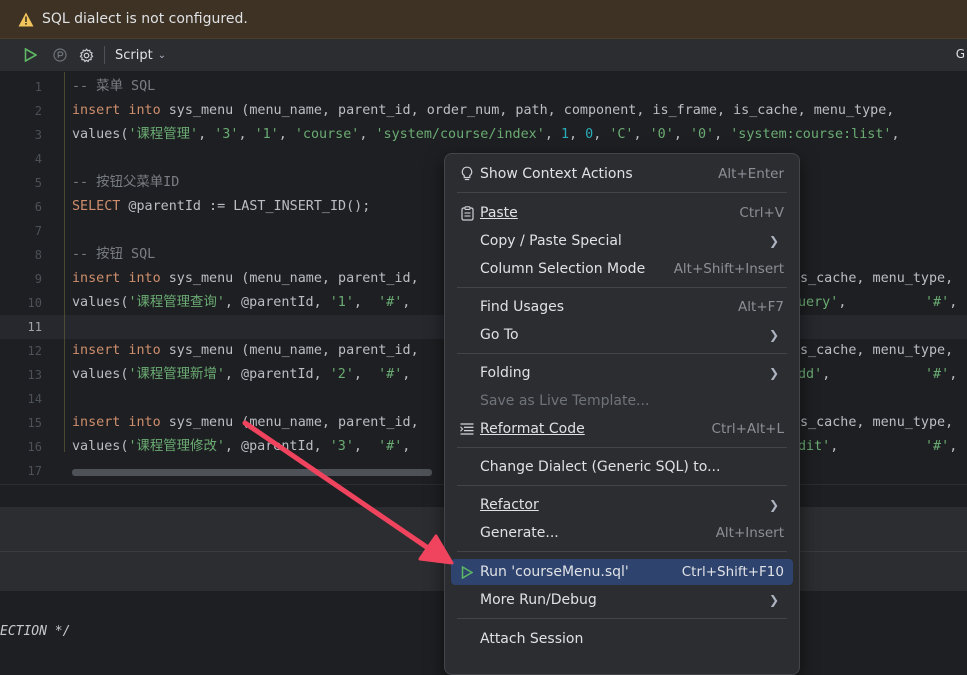 Image resolution: width=967 pixels, height=675 pixels. I want to click on line-number: 7, so click(38, 231).